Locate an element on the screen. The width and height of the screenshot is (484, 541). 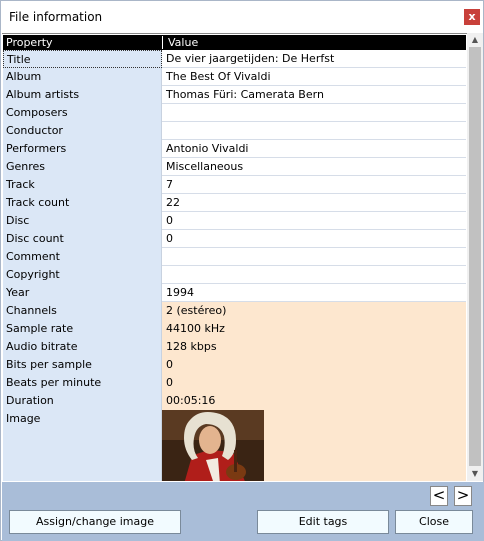
edit-tags-button: Edit tags is located at coordinates (323, 522).